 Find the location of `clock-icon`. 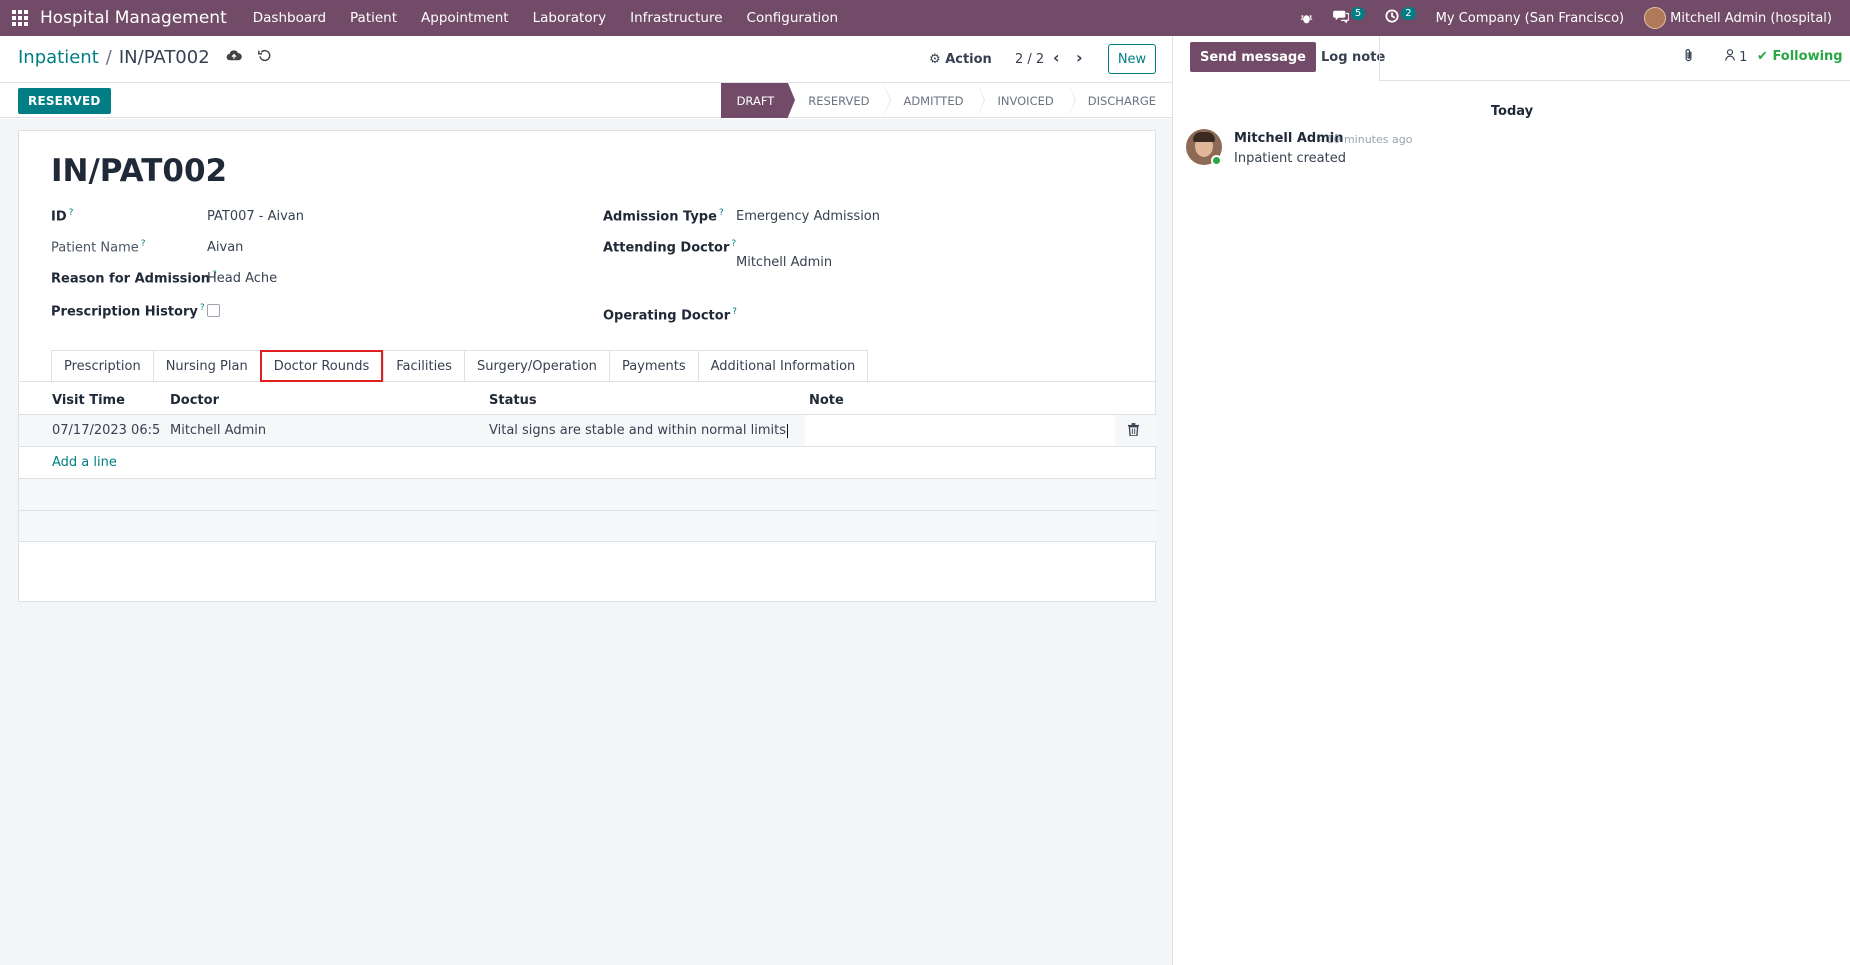

clock-icon is located at coordinates (1392, 18).